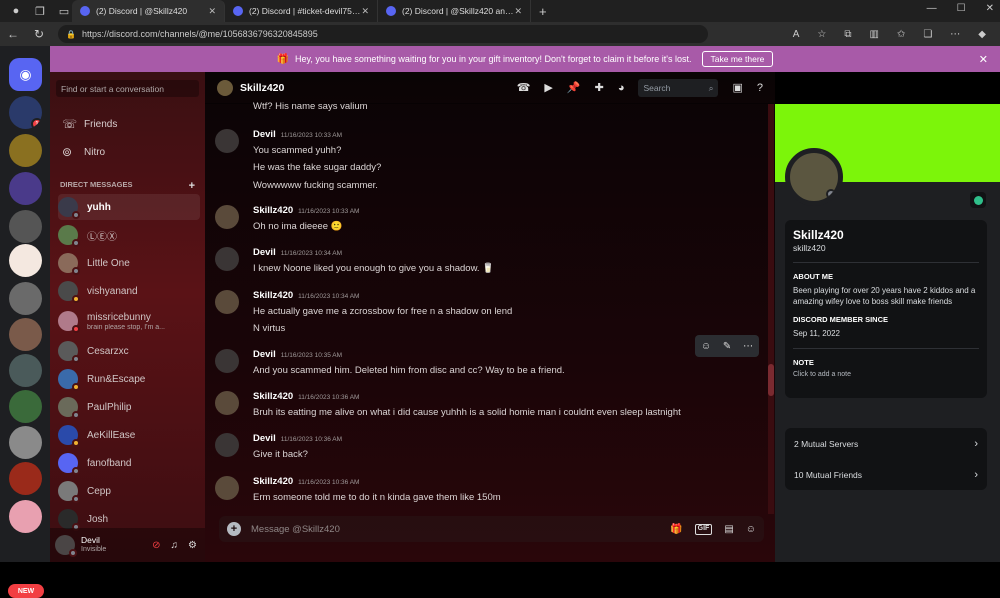  What do you see at coordinates (886, 262) in the screenshot?
I see `divider` at bounding box center [886, 262].